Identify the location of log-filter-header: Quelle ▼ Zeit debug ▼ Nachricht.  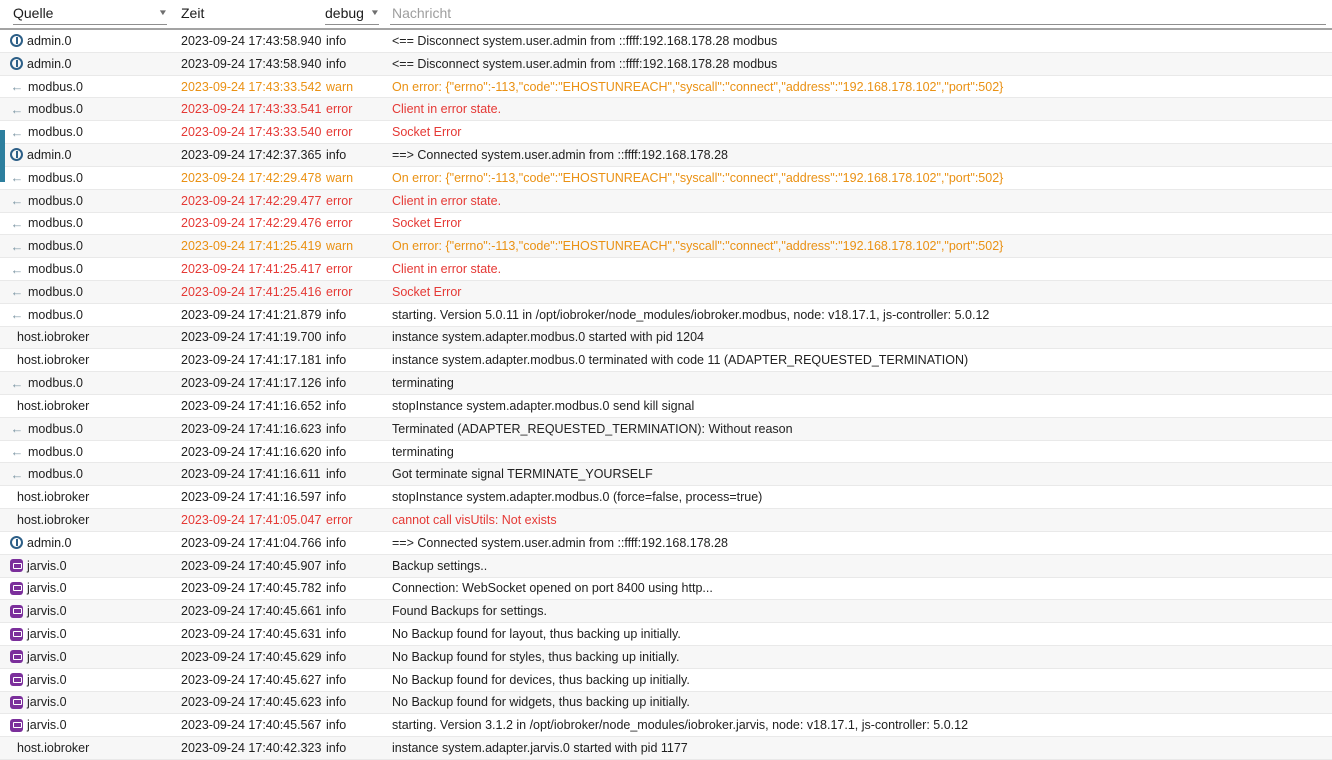
(666, 15).